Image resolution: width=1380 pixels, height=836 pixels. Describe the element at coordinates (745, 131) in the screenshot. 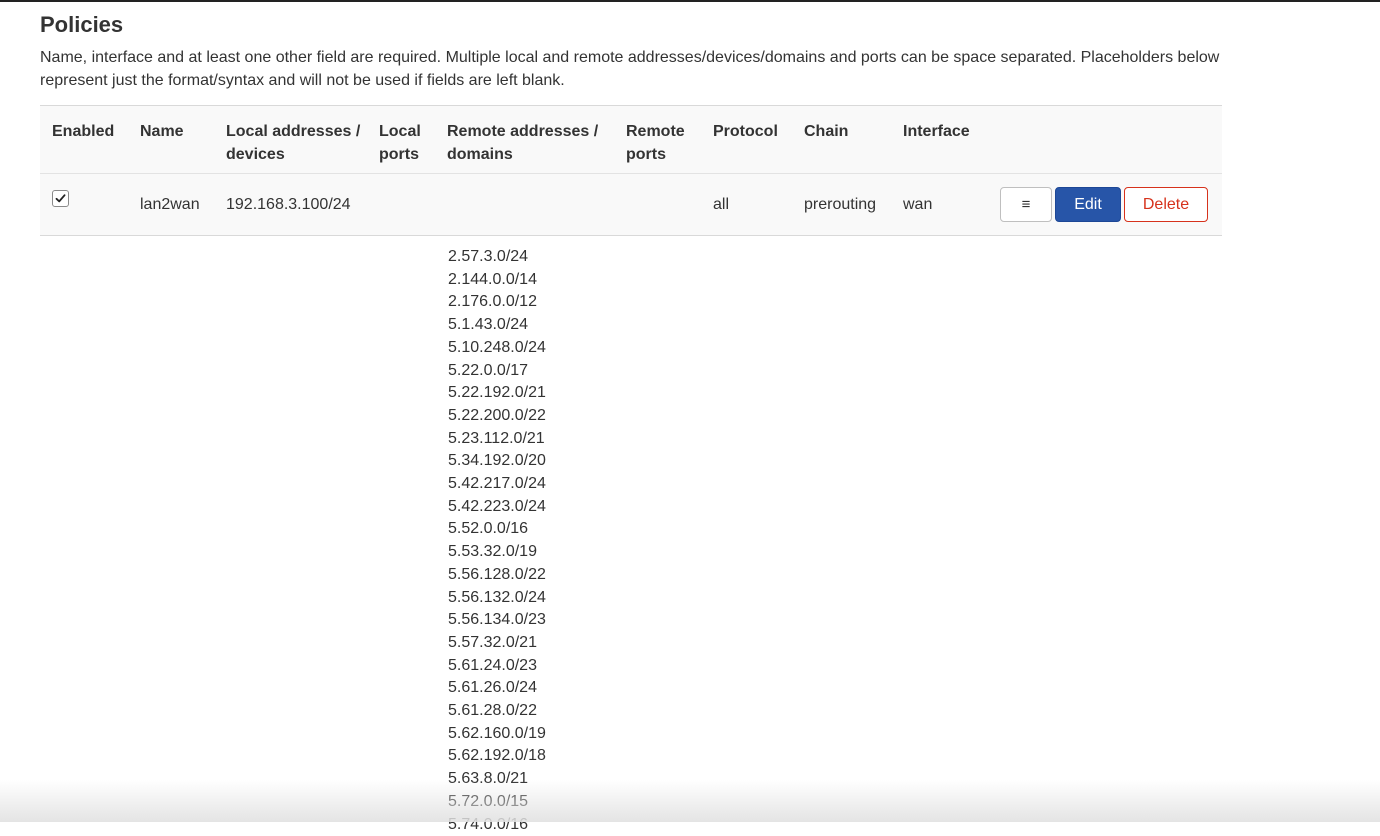

I see `header-protocol: Protocol` at that location.